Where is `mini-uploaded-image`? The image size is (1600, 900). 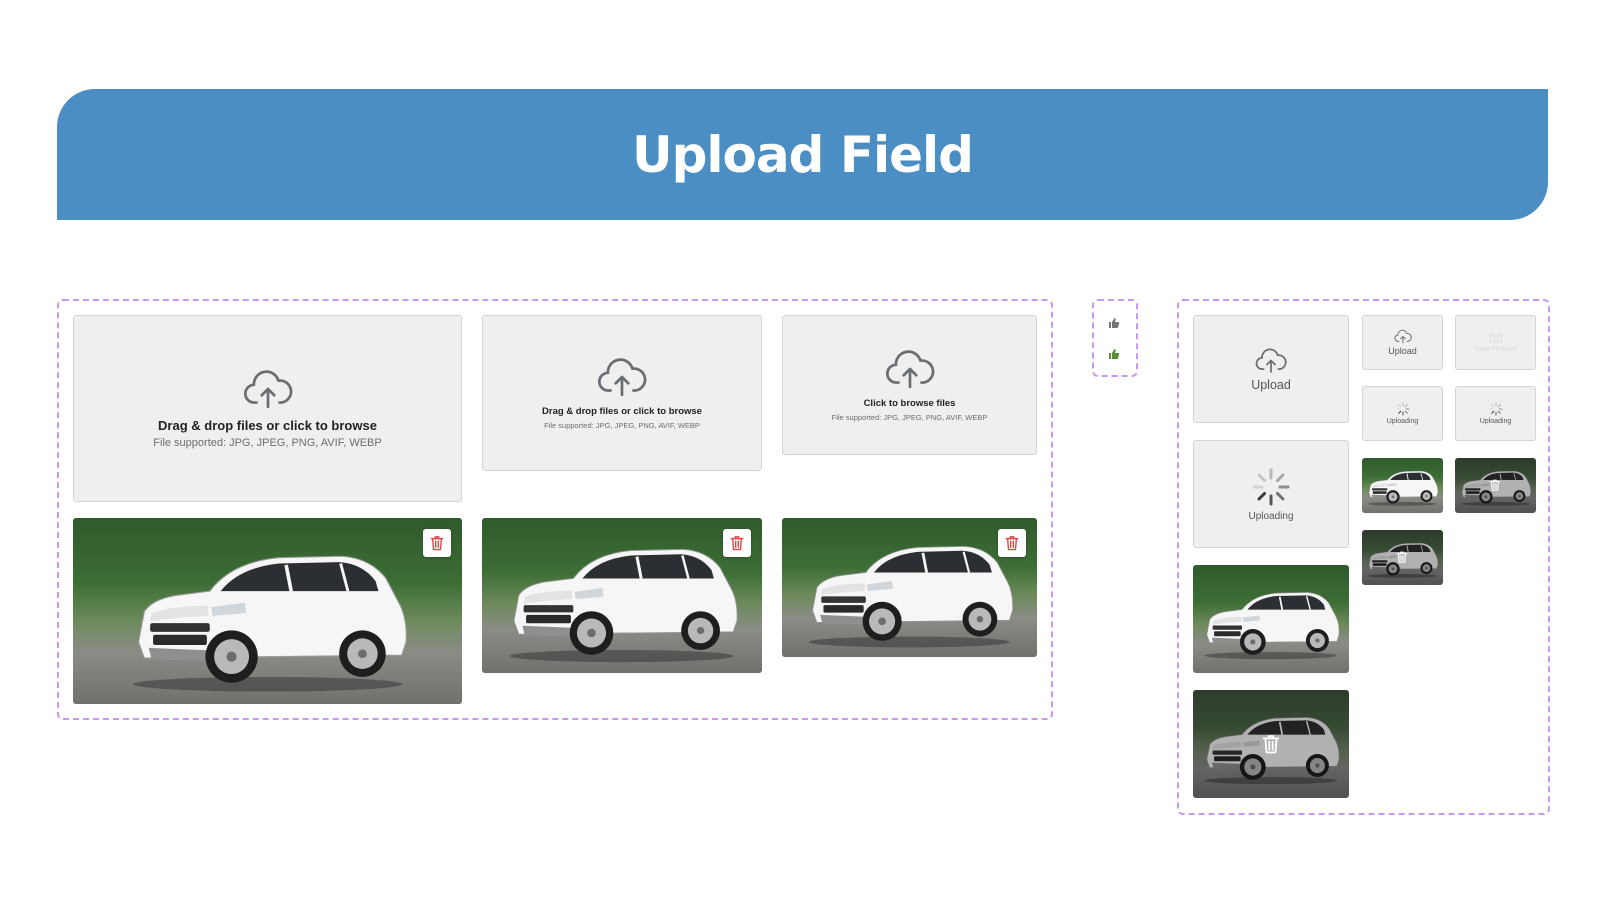 mini-uploaded-image is located at coordinates (1402, 485).